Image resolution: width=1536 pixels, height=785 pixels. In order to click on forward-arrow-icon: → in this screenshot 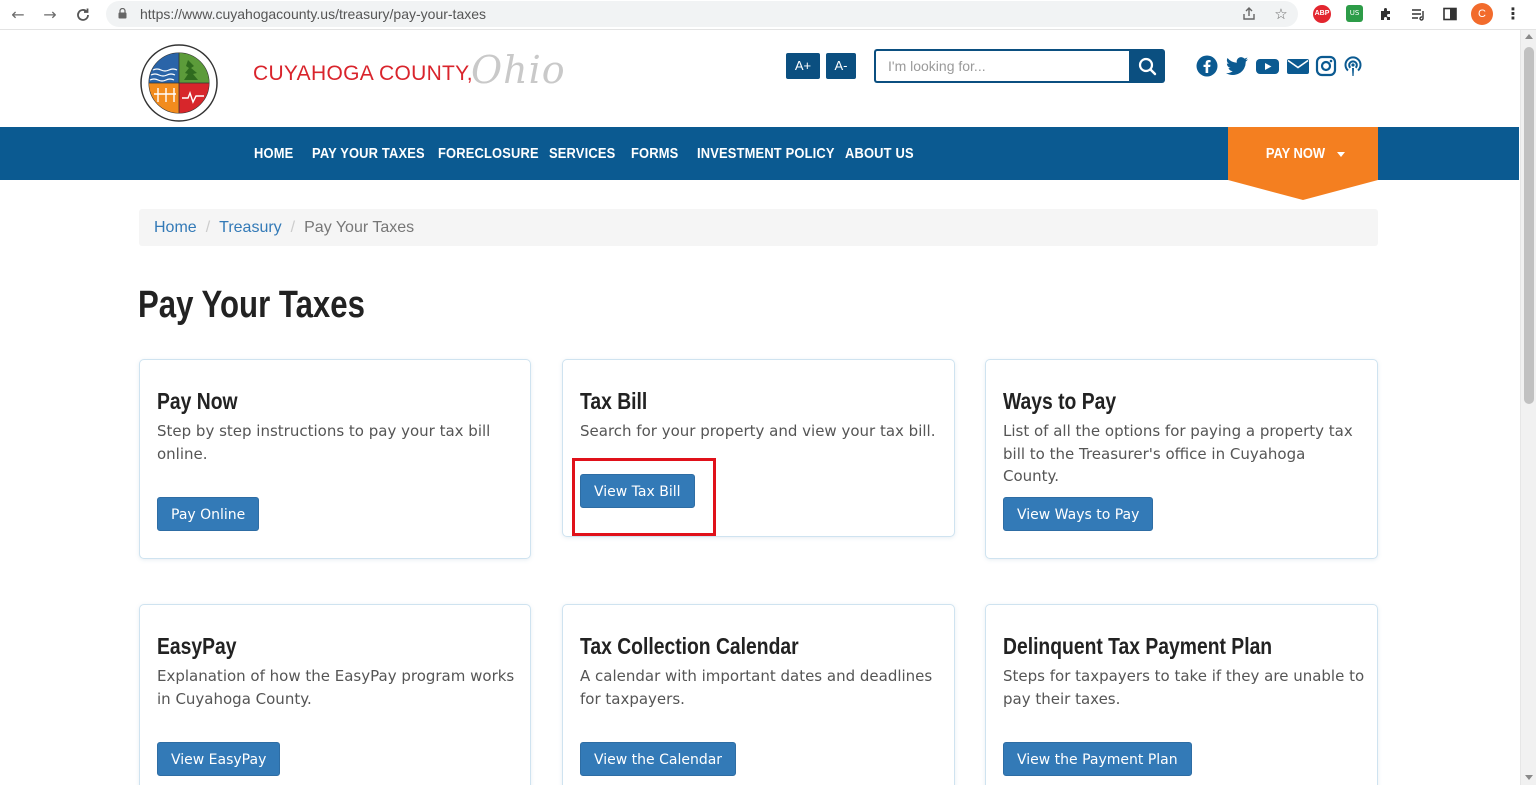, I will do `click(50, 15)`.